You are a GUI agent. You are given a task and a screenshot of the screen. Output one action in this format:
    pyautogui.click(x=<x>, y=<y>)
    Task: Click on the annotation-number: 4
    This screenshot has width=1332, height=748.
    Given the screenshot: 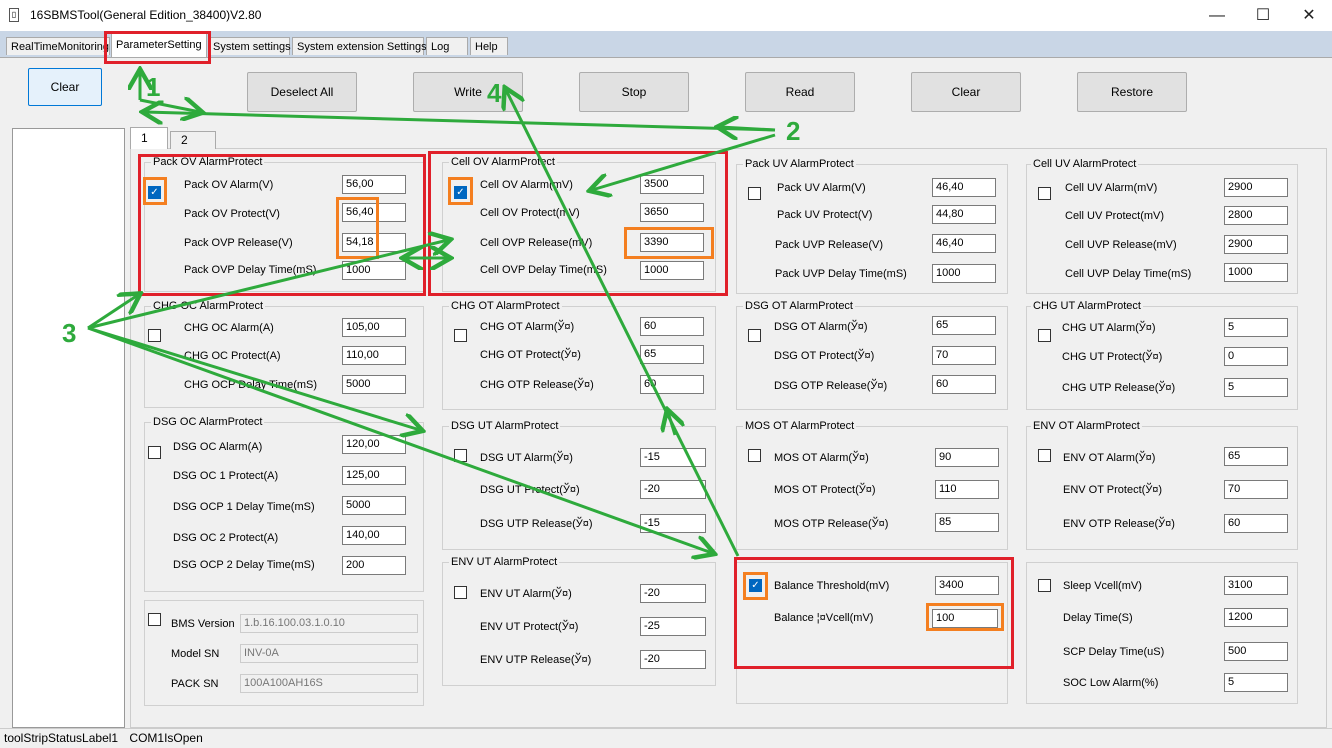 What is the action you would take?
    pyautogui.click(x=494, y=93)
    